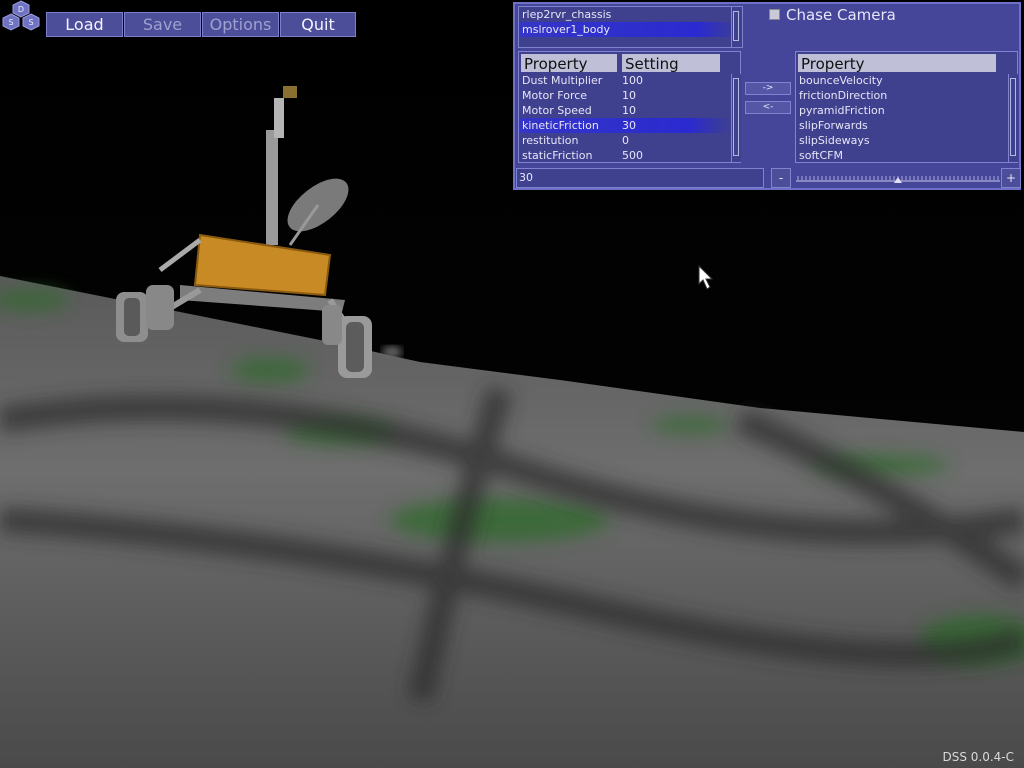 The image size is (1024, 768). I want to click on available-property-item: slipForwards, so click(902, 125).